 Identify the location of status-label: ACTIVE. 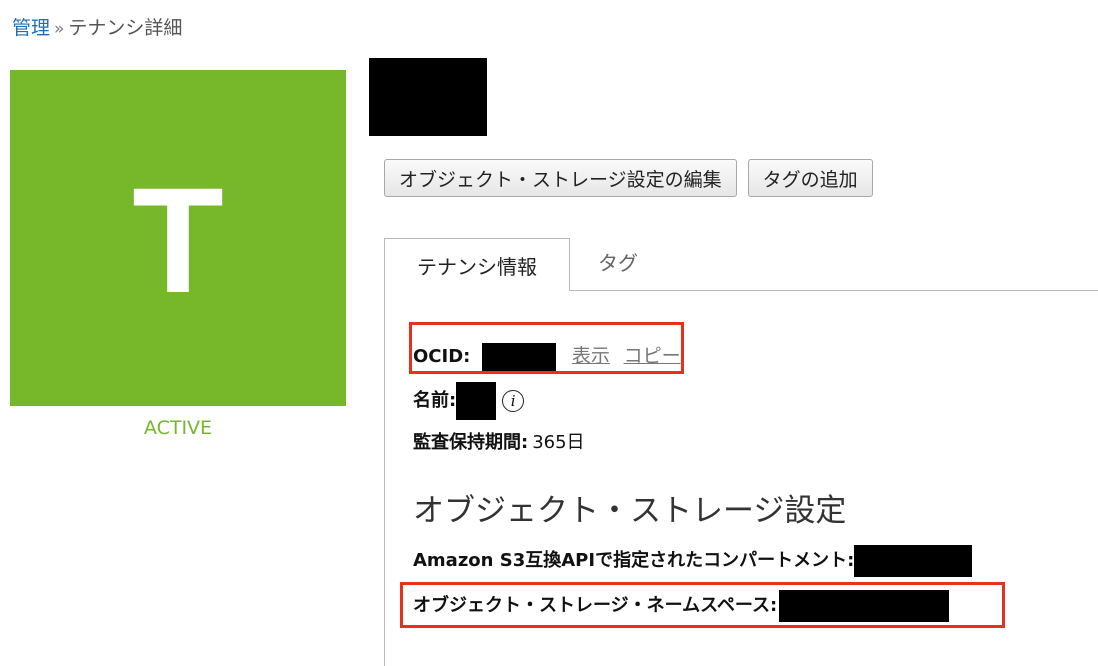
(178, 428).